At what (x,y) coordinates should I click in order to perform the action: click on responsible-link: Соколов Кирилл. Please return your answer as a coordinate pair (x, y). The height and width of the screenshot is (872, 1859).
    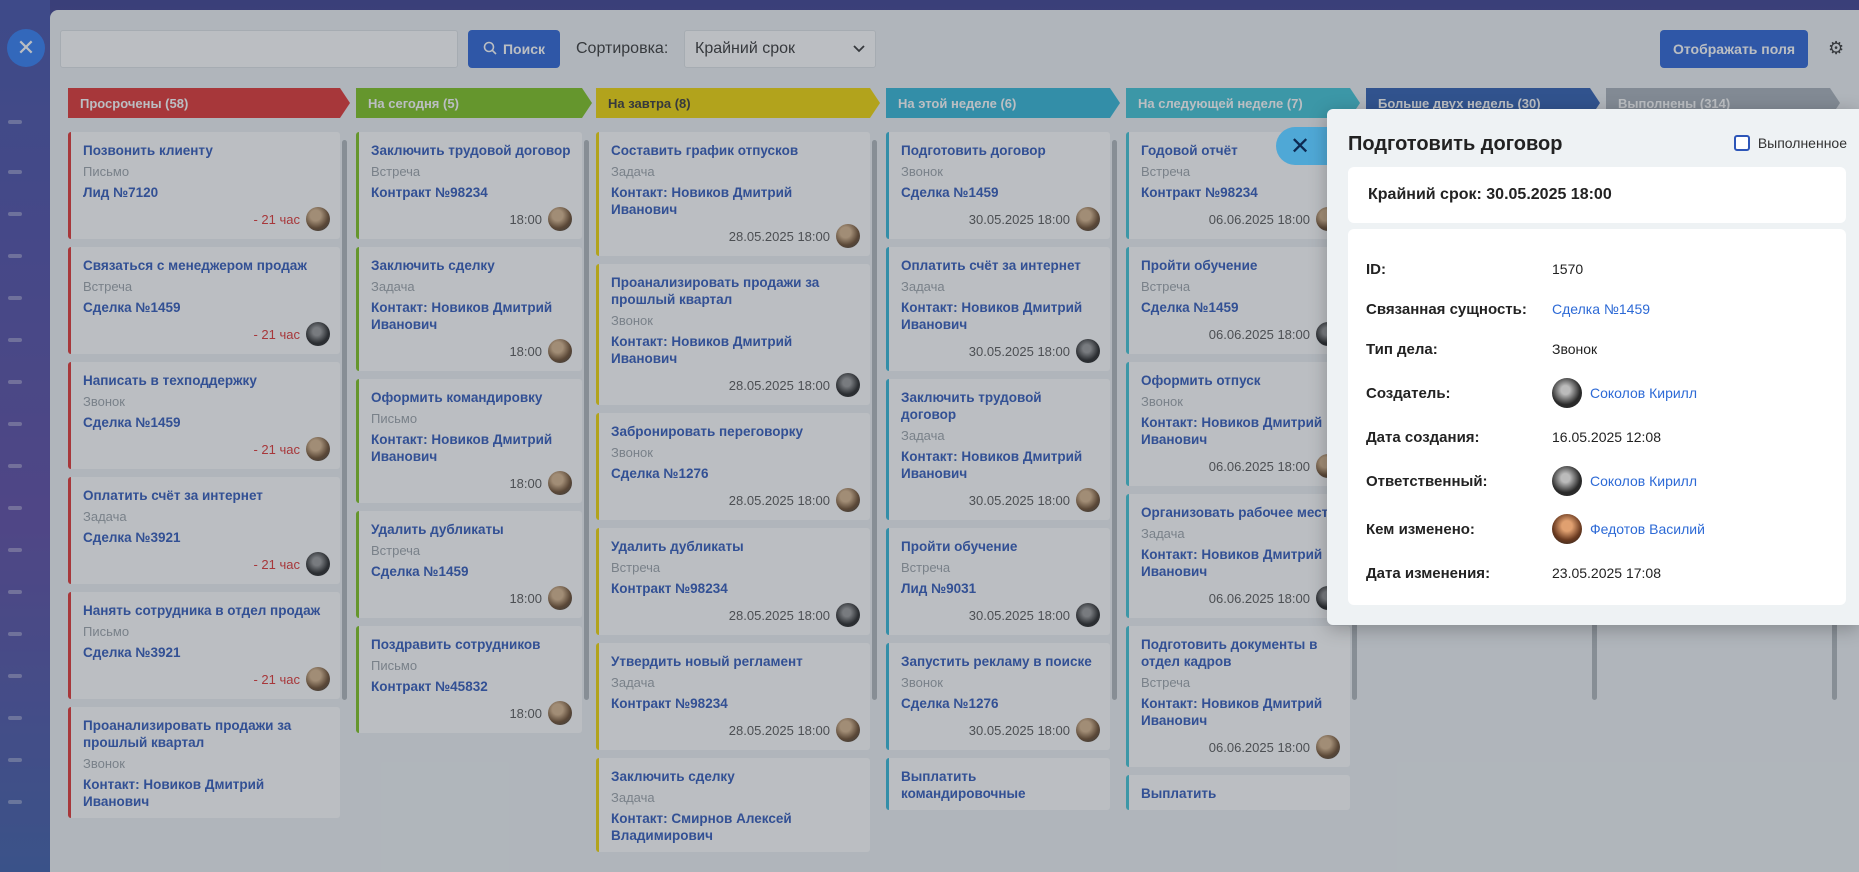
    Looking at the image, I should click on (1643, 481).